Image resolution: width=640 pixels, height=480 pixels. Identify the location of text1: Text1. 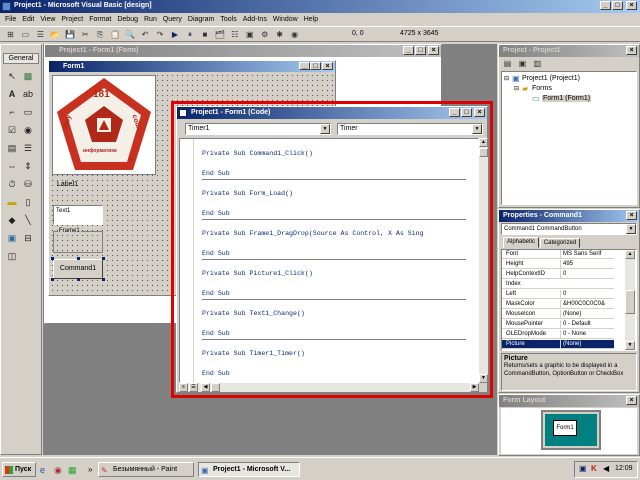
(78, 215).